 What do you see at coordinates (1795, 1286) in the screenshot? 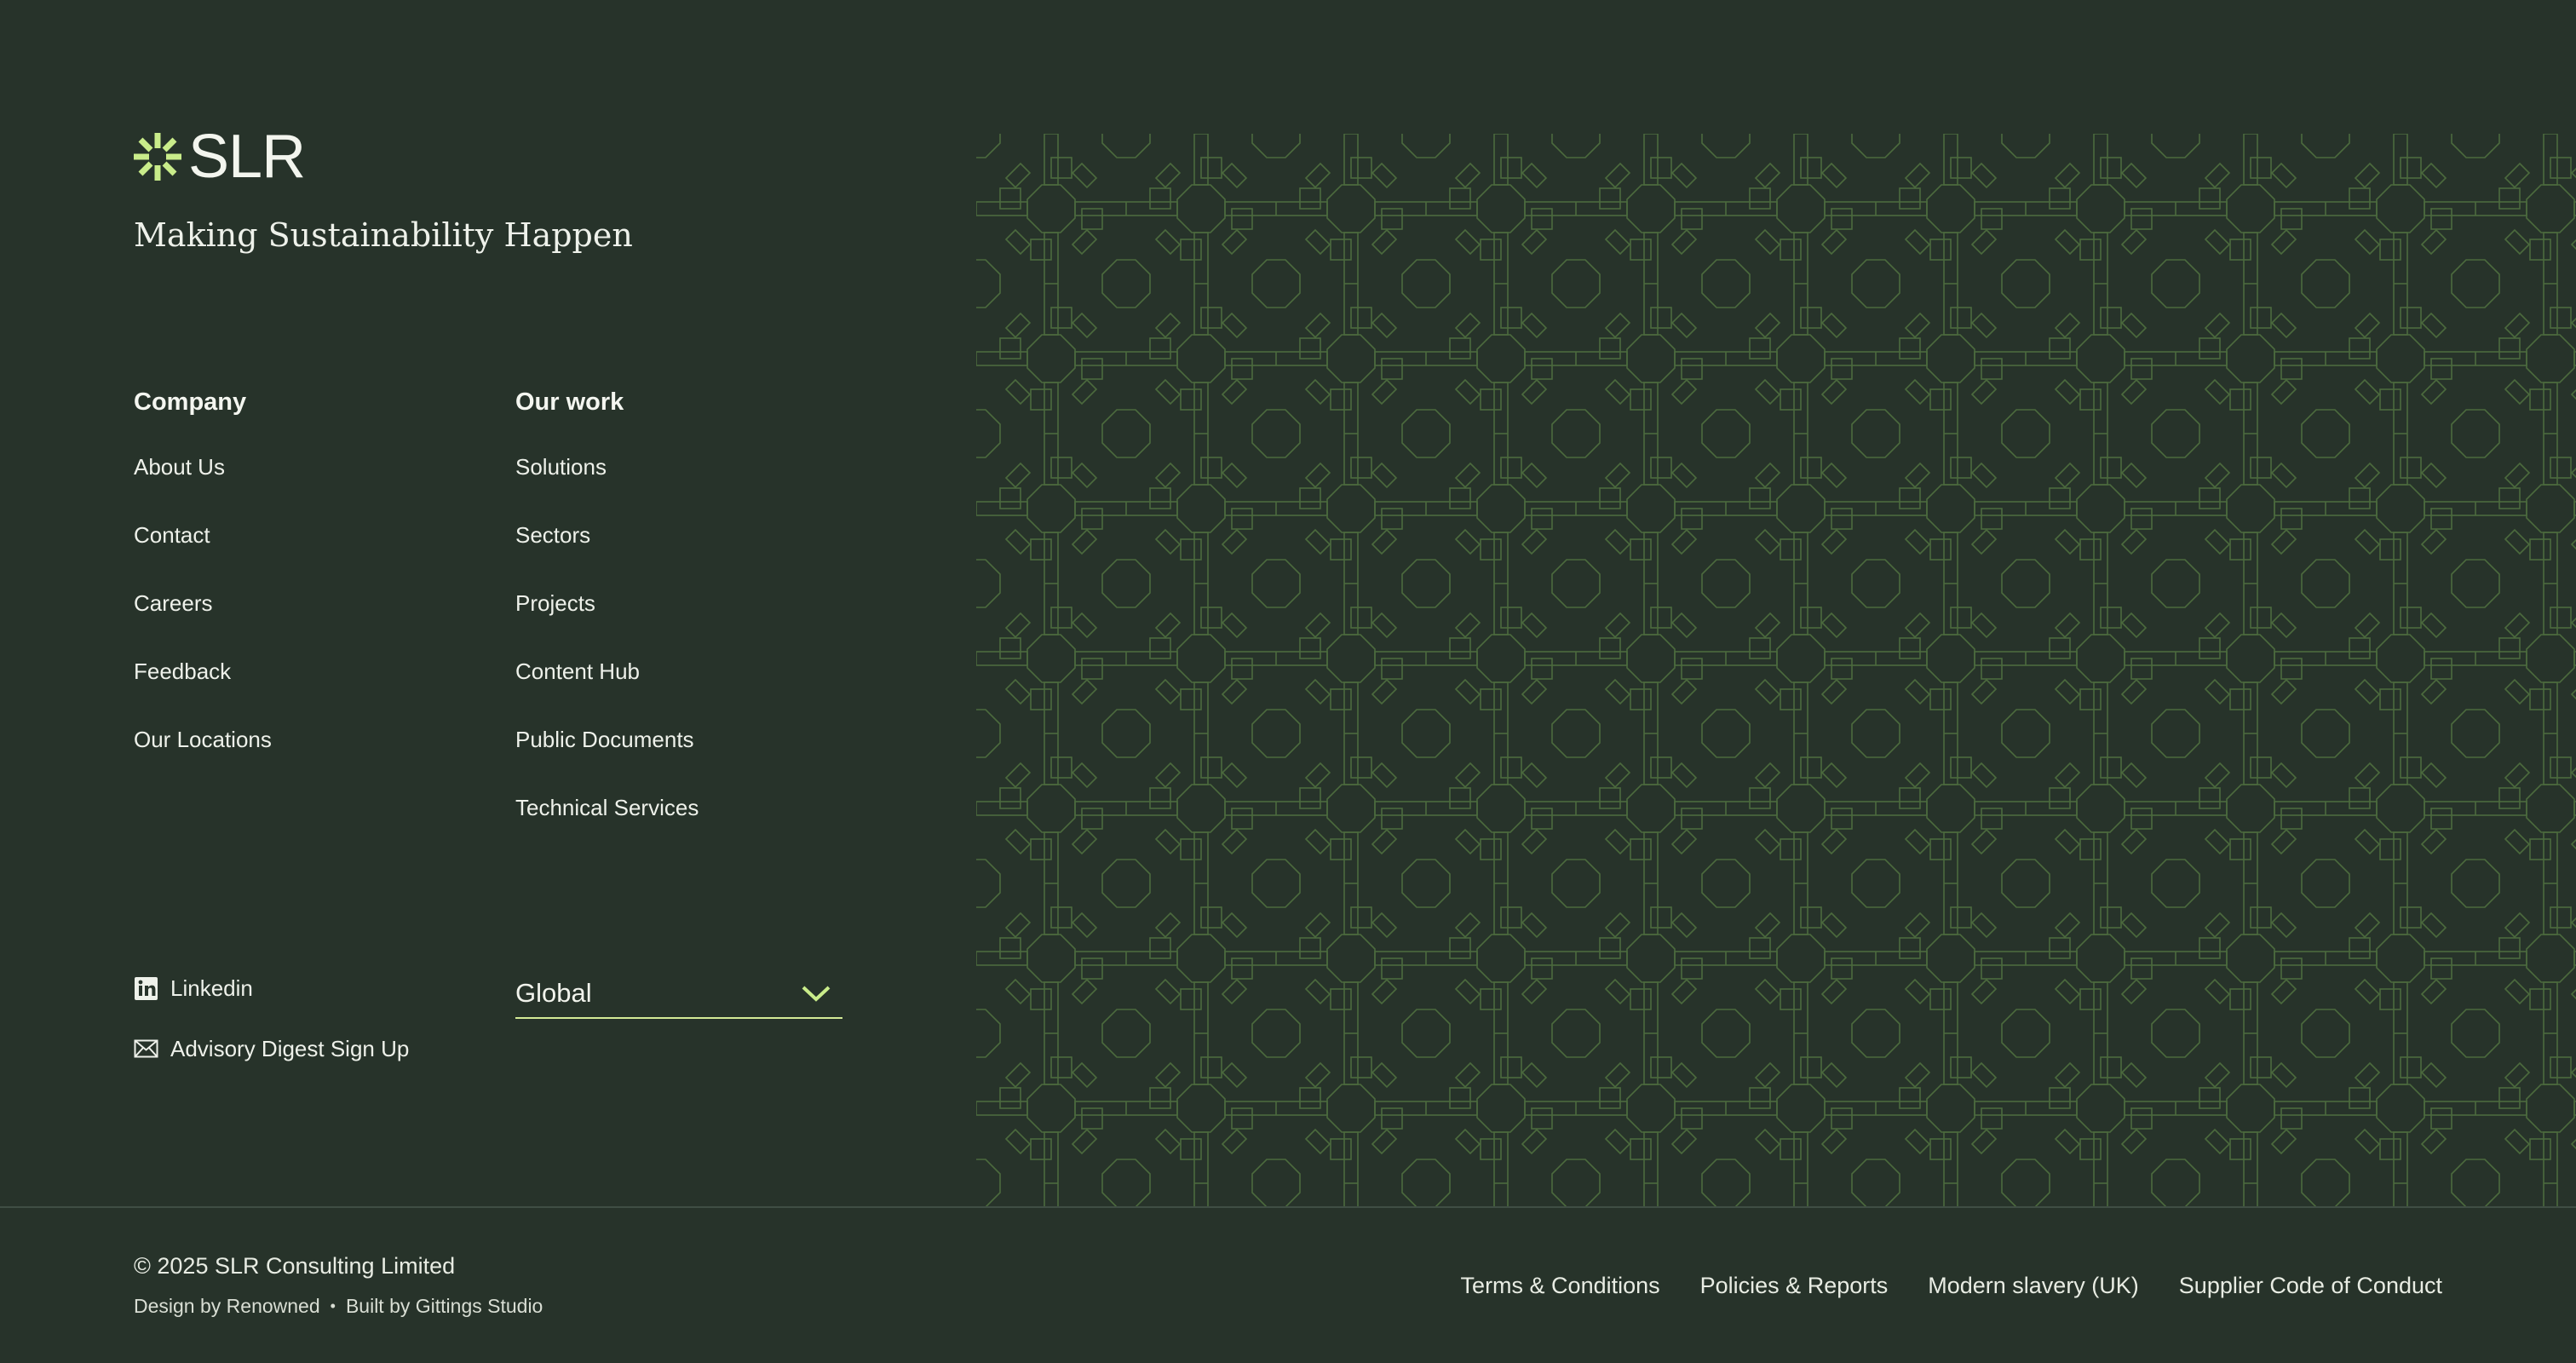
I see `link-policies-reports: Policies & Reports` at bounding box center [1795, 1286].